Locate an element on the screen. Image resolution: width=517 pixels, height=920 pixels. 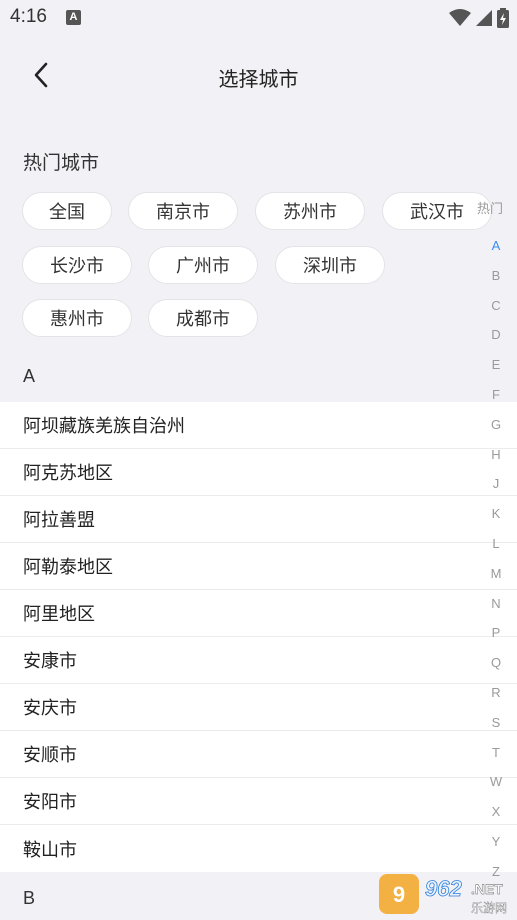
index-letter-q: Q is located at coordinates (496, 662).